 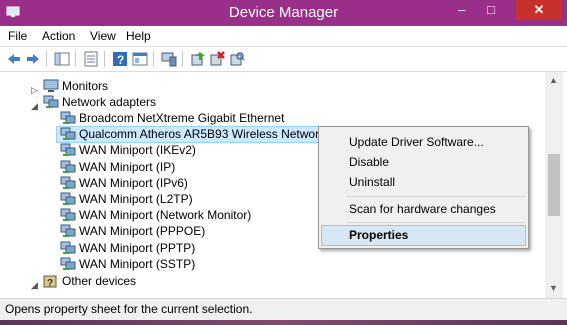 I want to click on title-bar: Device Manager – □ ✕, so click(x=283, y=13).